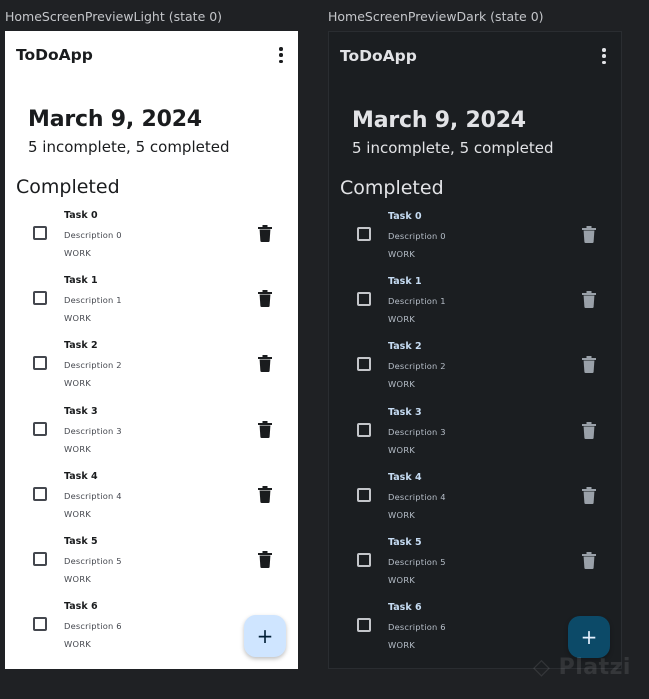 The height and width of the screenshot is (699, 649). I want to click on preview-label-light: HomeScreenPreviewLight (state 0), so click(114, 16).